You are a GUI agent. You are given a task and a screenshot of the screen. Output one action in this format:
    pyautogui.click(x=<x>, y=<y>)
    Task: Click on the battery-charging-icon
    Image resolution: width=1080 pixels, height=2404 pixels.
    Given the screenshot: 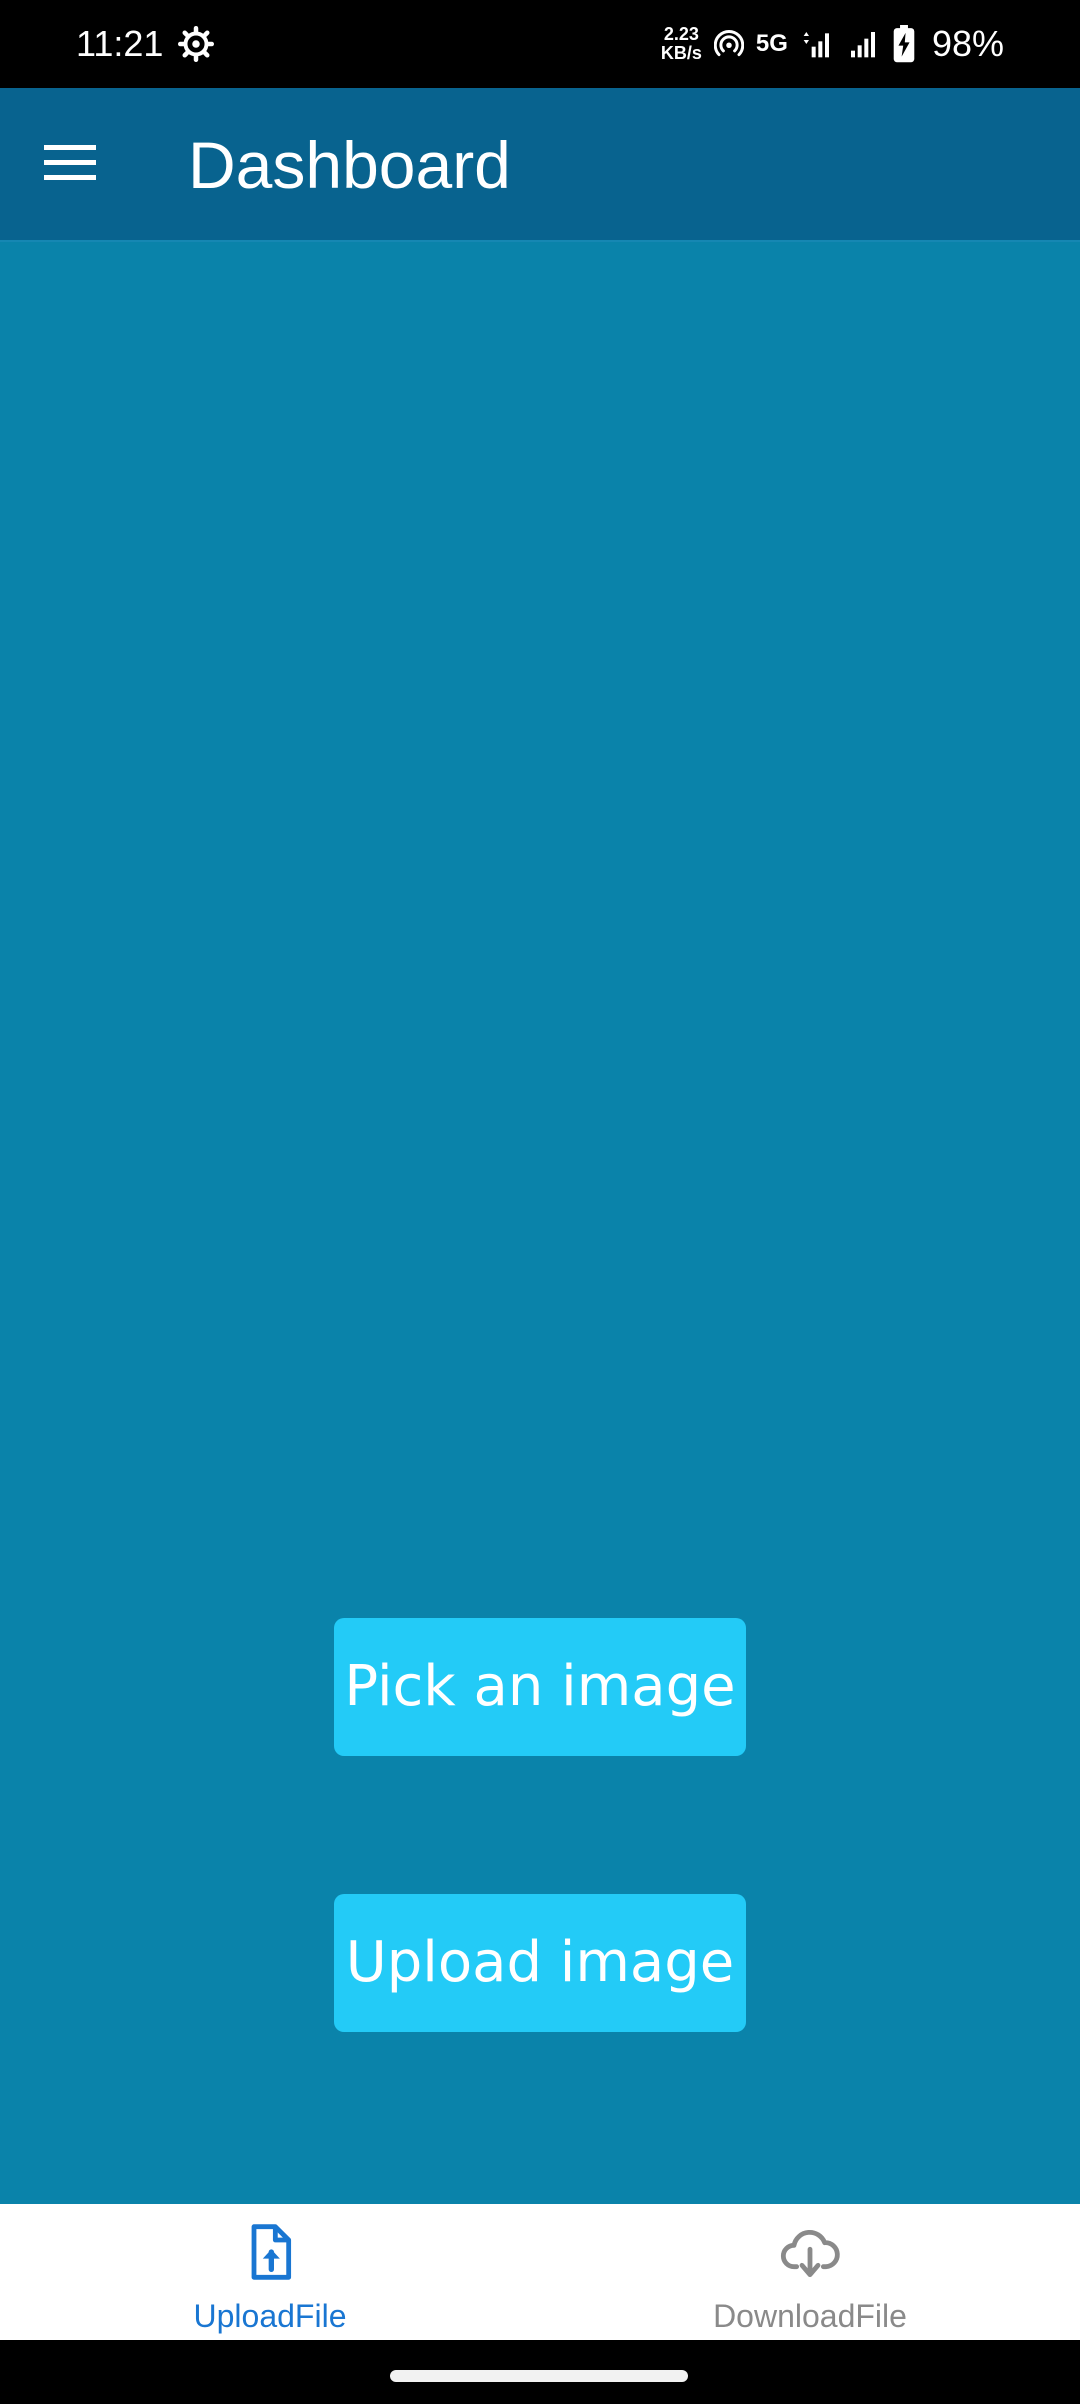 What is the action you would take?
    pyautogui.click(x=904, y=44)
    